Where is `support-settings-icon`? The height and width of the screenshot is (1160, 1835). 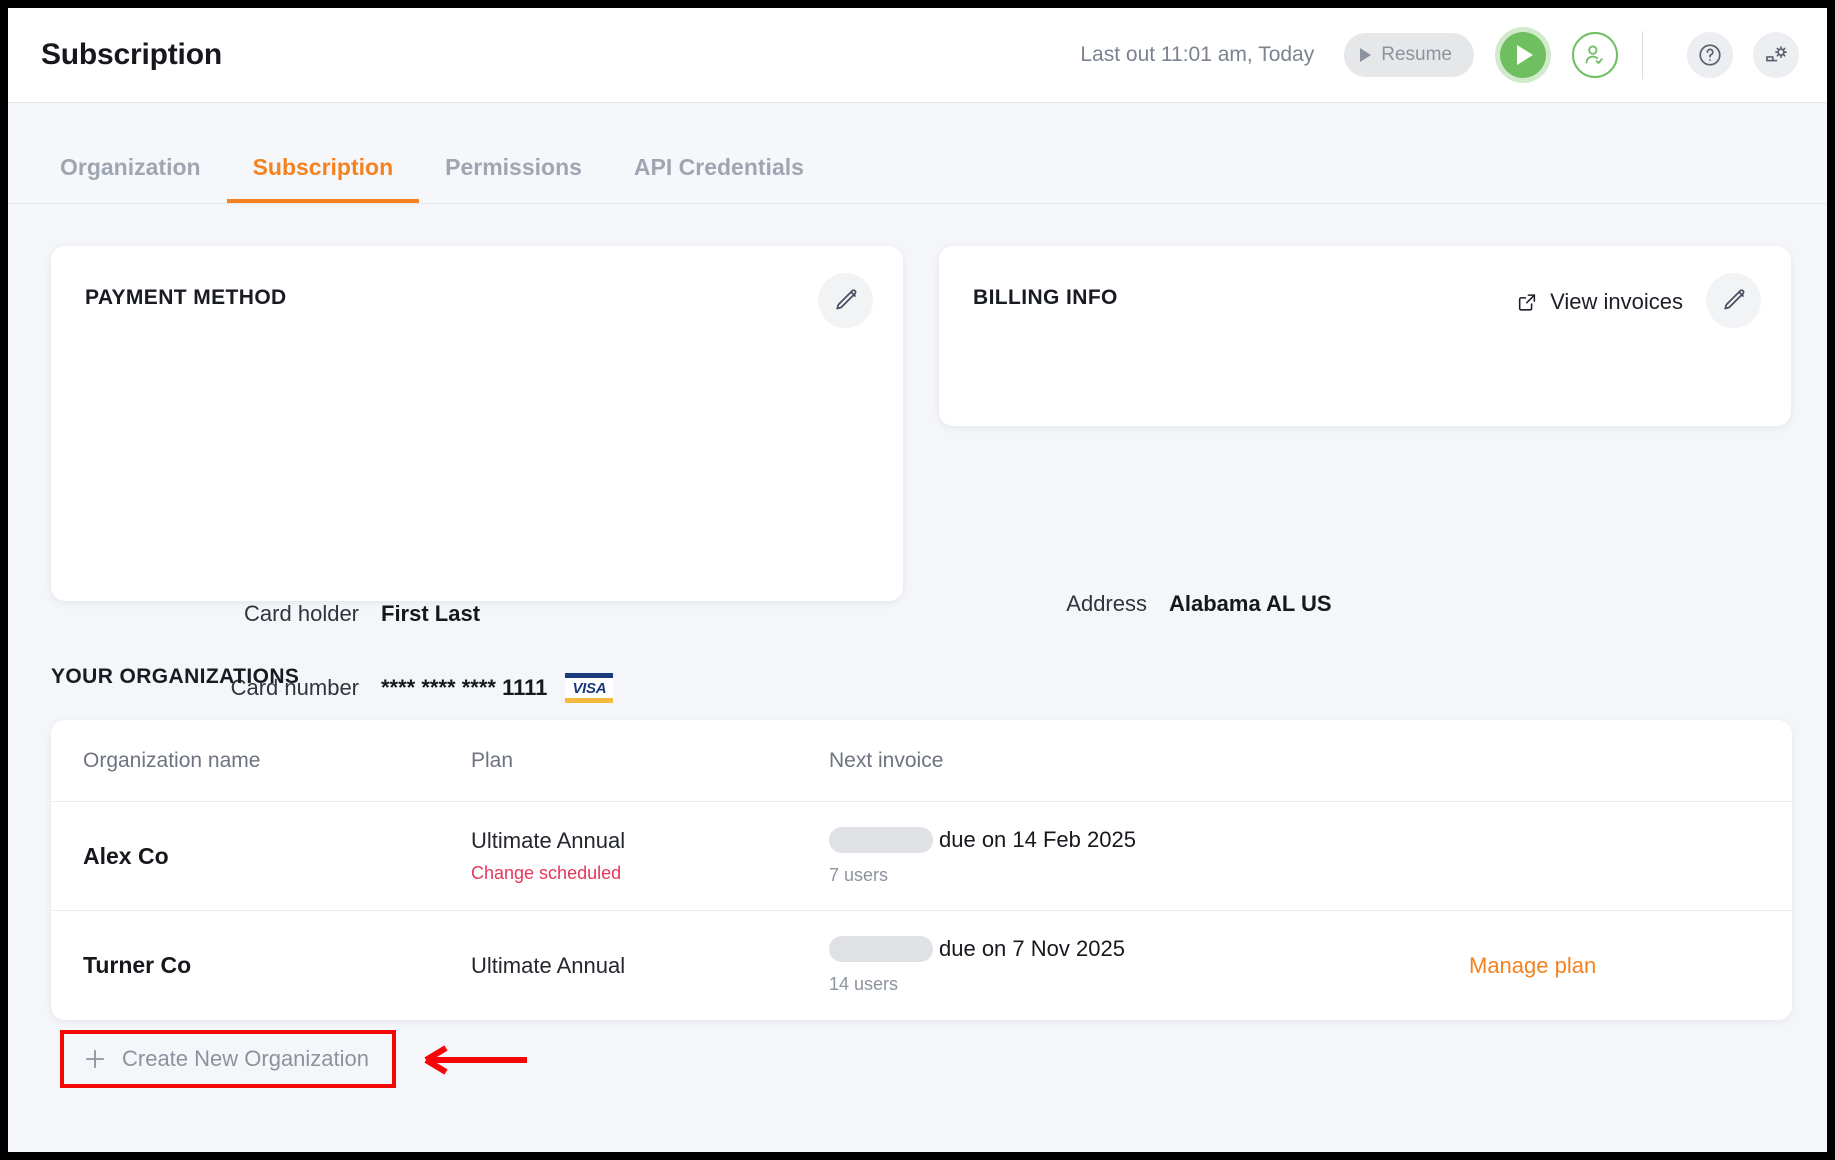
support-settings-icon is located at coordinates (1776, 53).